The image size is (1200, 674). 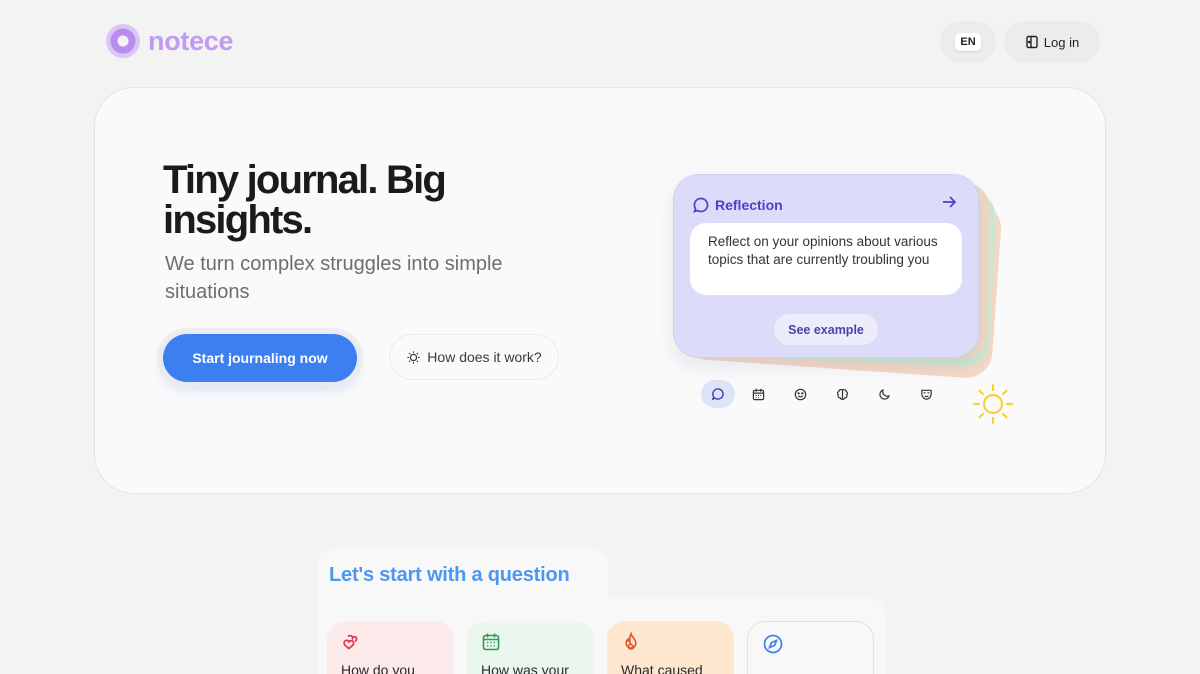 I want to click on login-button: Log in, so click(x=1052, y=42).